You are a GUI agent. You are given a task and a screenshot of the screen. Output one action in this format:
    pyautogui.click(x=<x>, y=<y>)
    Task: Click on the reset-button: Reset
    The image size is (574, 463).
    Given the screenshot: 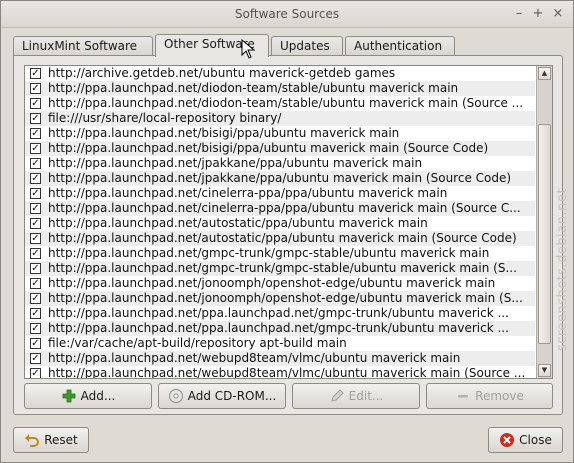 What is the action you would take?
    pyautogui.click(x=51, y=440)
    